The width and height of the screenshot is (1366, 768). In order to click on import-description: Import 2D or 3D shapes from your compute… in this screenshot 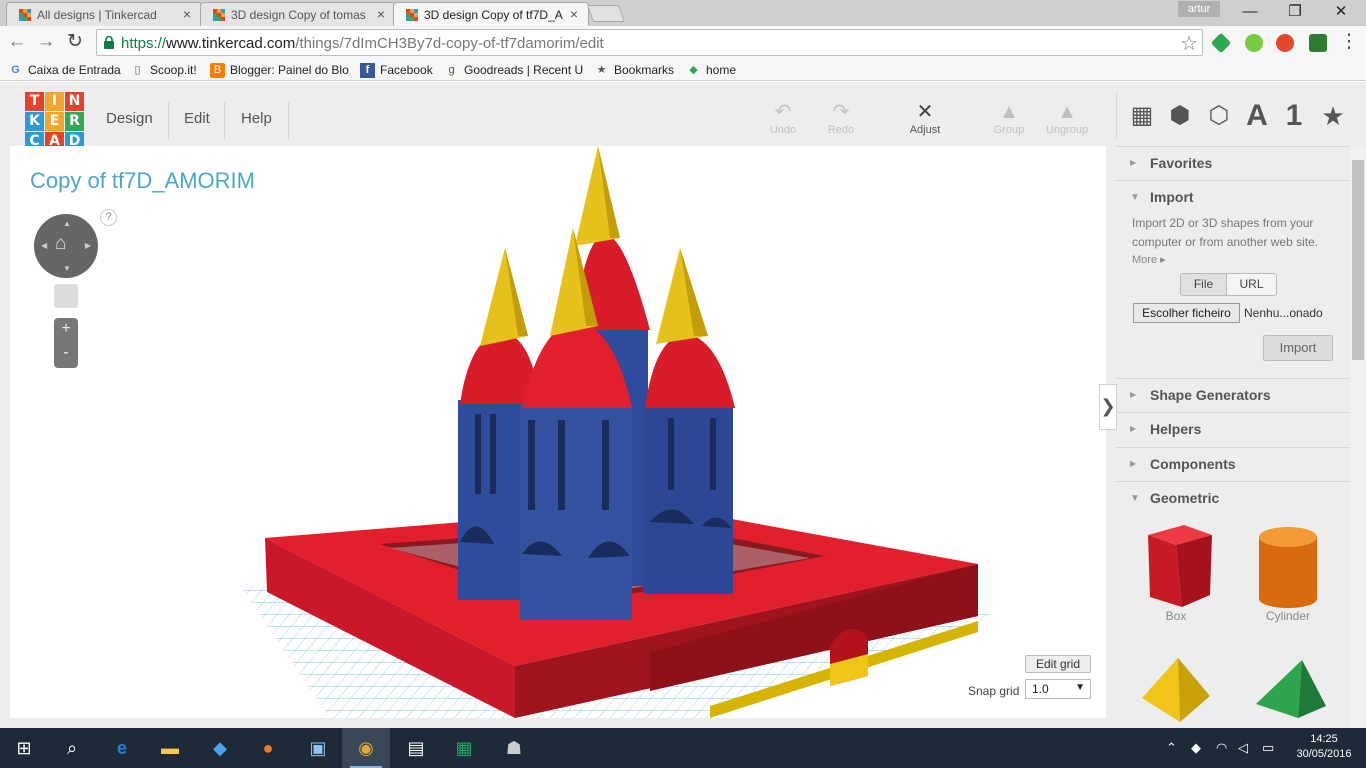, I will do `click(1225, 232)`.